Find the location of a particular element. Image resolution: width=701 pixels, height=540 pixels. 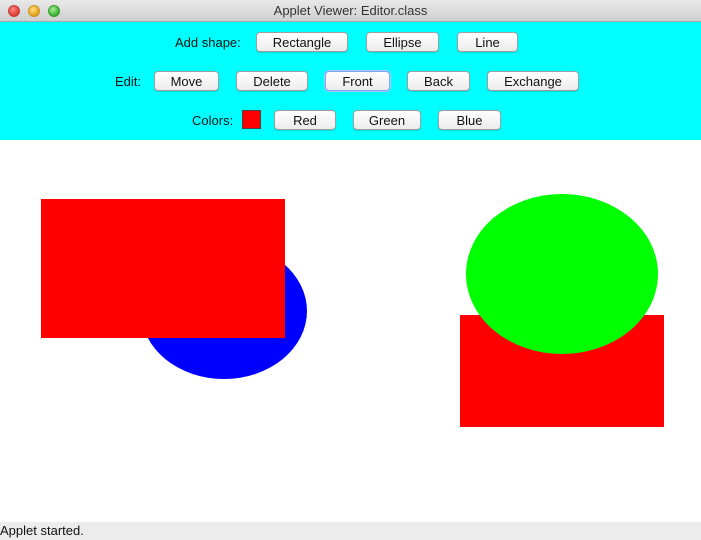

rectangle-button: Rectangle is located at coordinates (302, 42).